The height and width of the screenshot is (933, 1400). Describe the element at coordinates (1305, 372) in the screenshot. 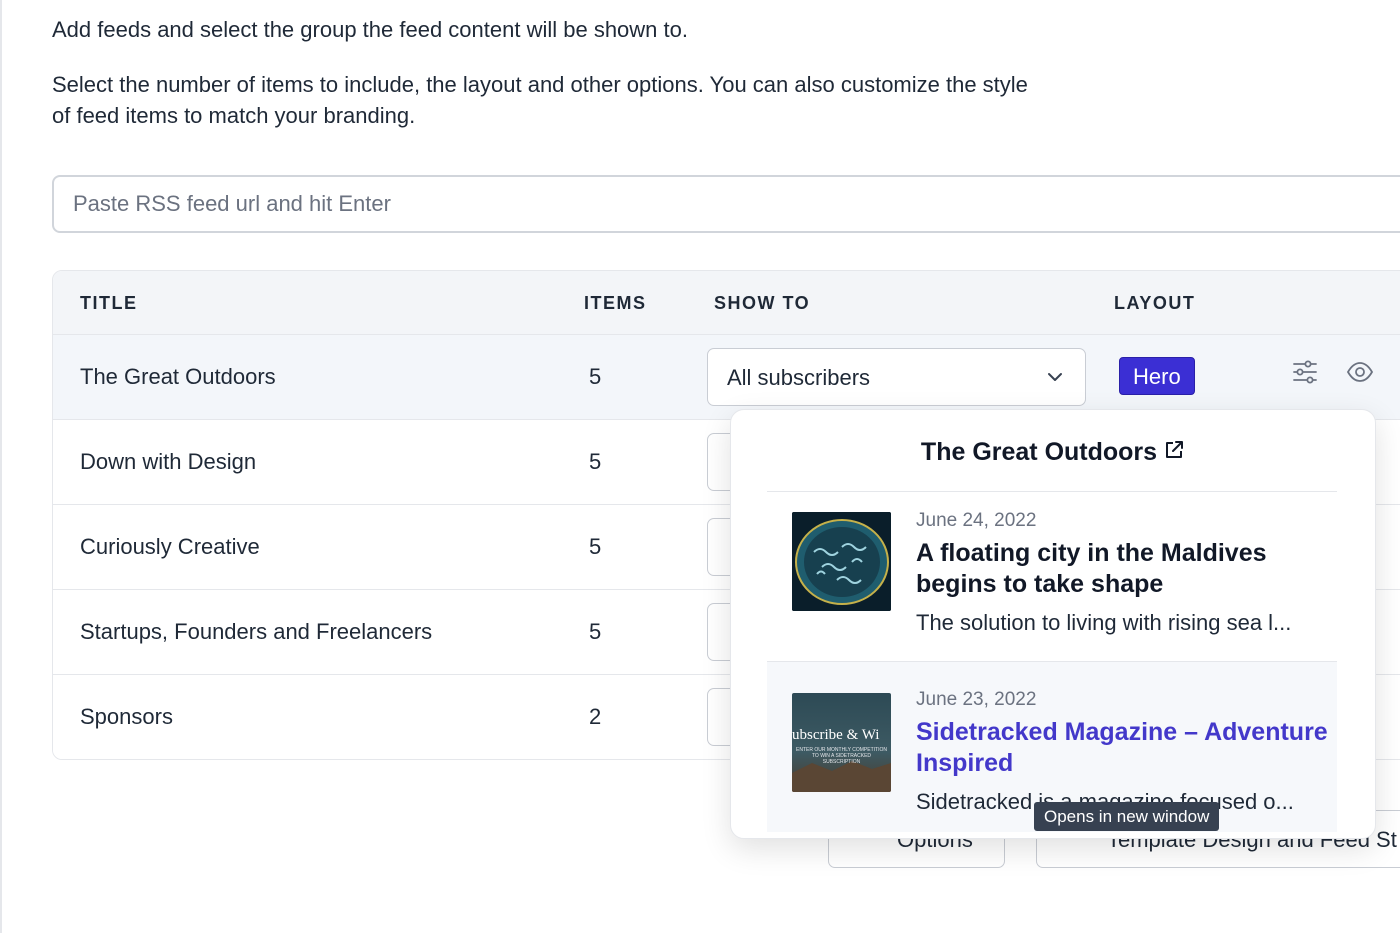

I see `sliders-icon` at that location.